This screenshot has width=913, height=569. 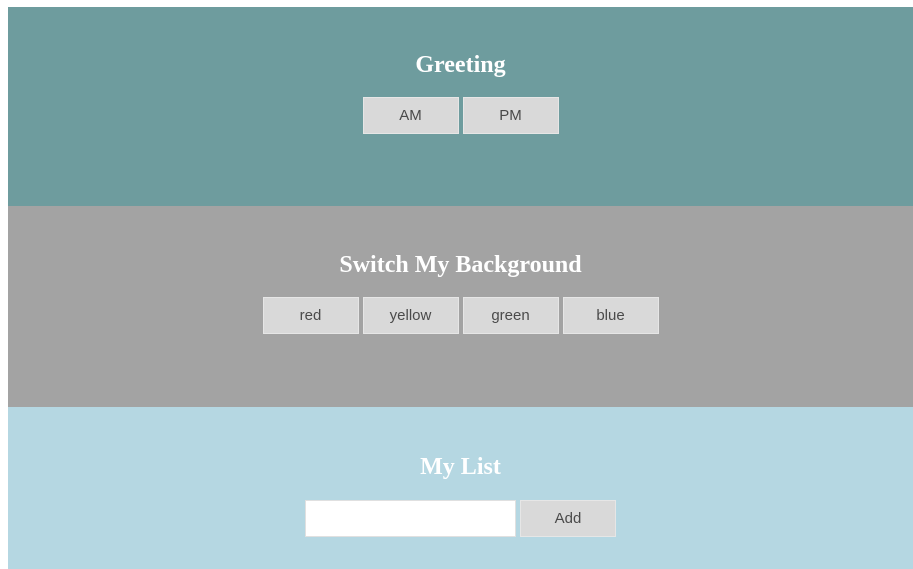 I want to click on add-button: Add, so click(x=568, y=518).